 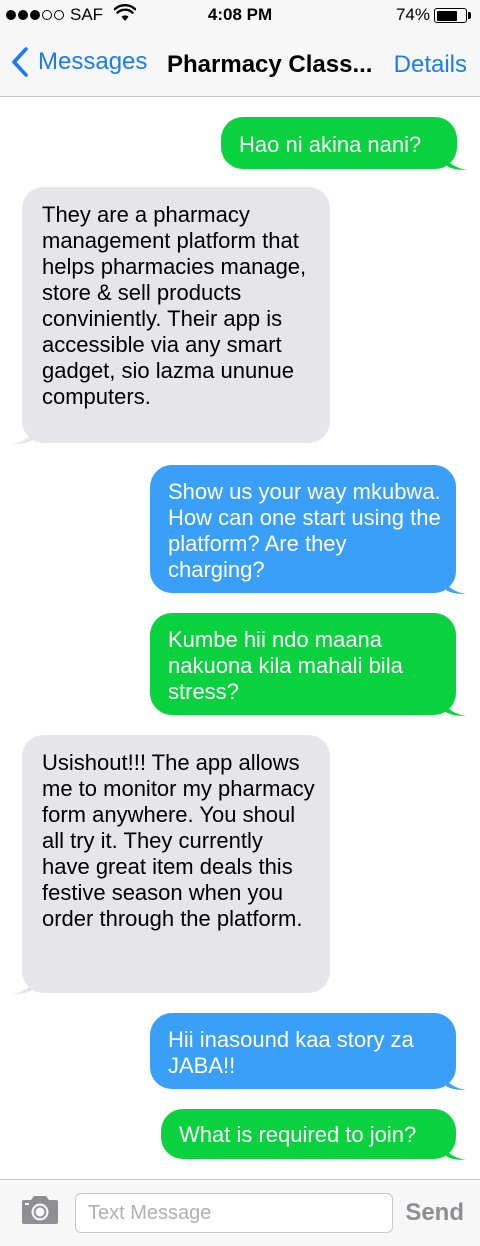 I want to click on battery-tip, so click(x=469, y=15).